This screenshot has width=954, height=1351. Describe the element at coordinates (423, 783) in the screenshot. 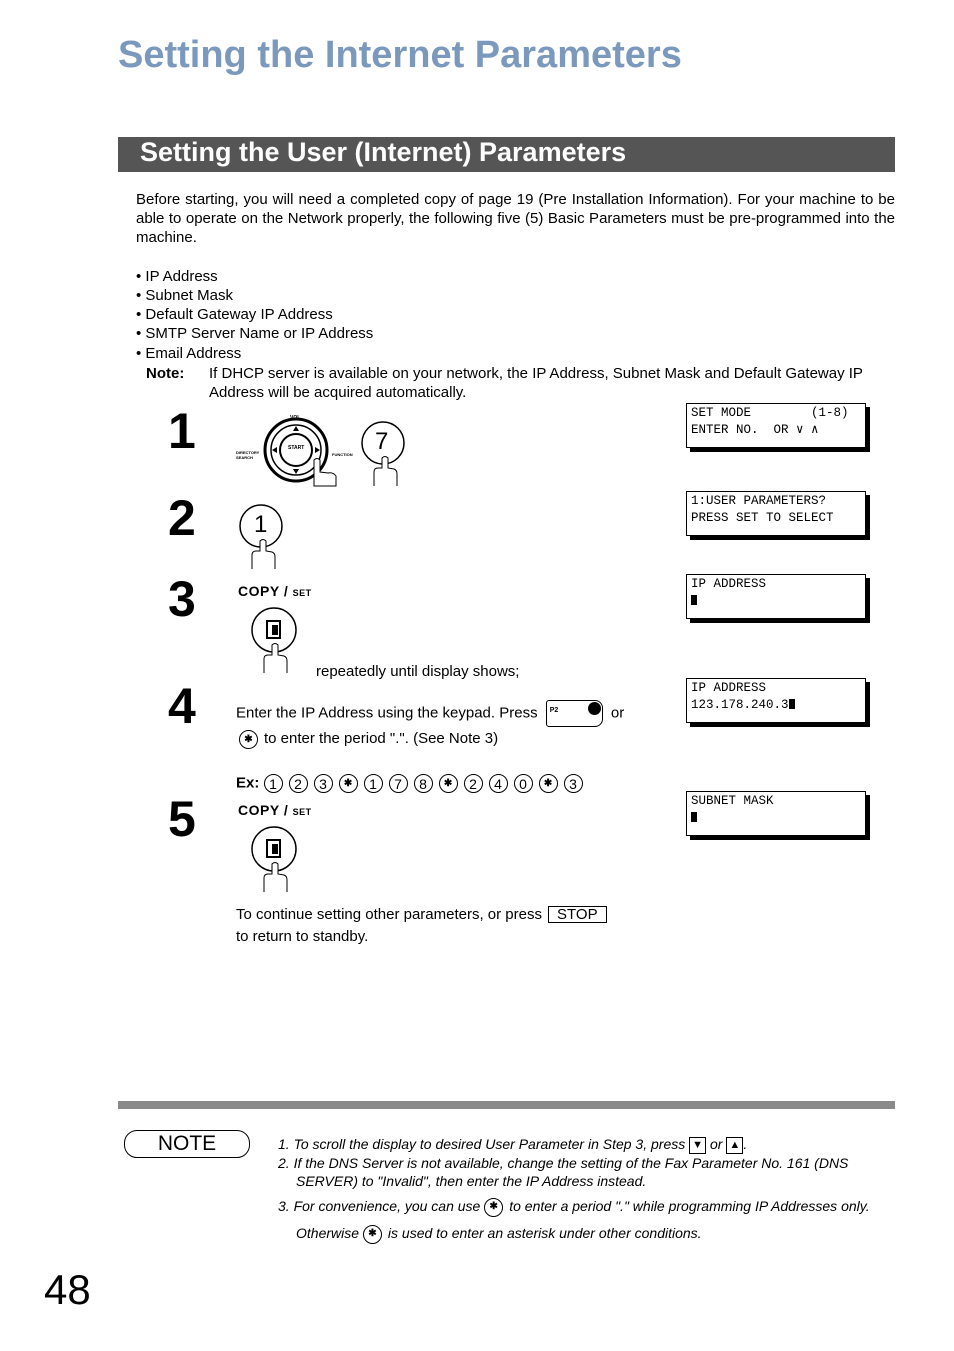

I see `digit-key-icon: 8` at that location.